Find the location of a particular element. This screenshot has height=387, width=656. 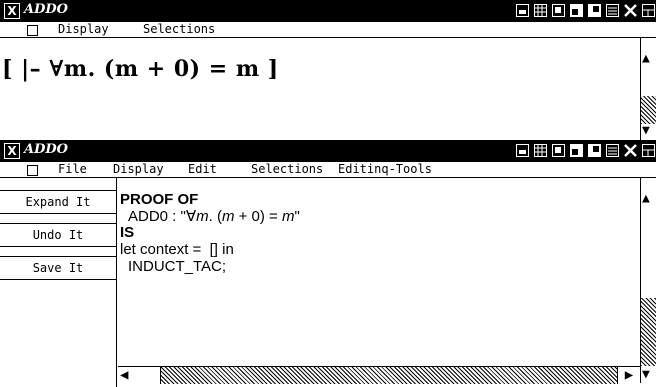

expand-it-button: Expand It is located at coordinates (58, 202).